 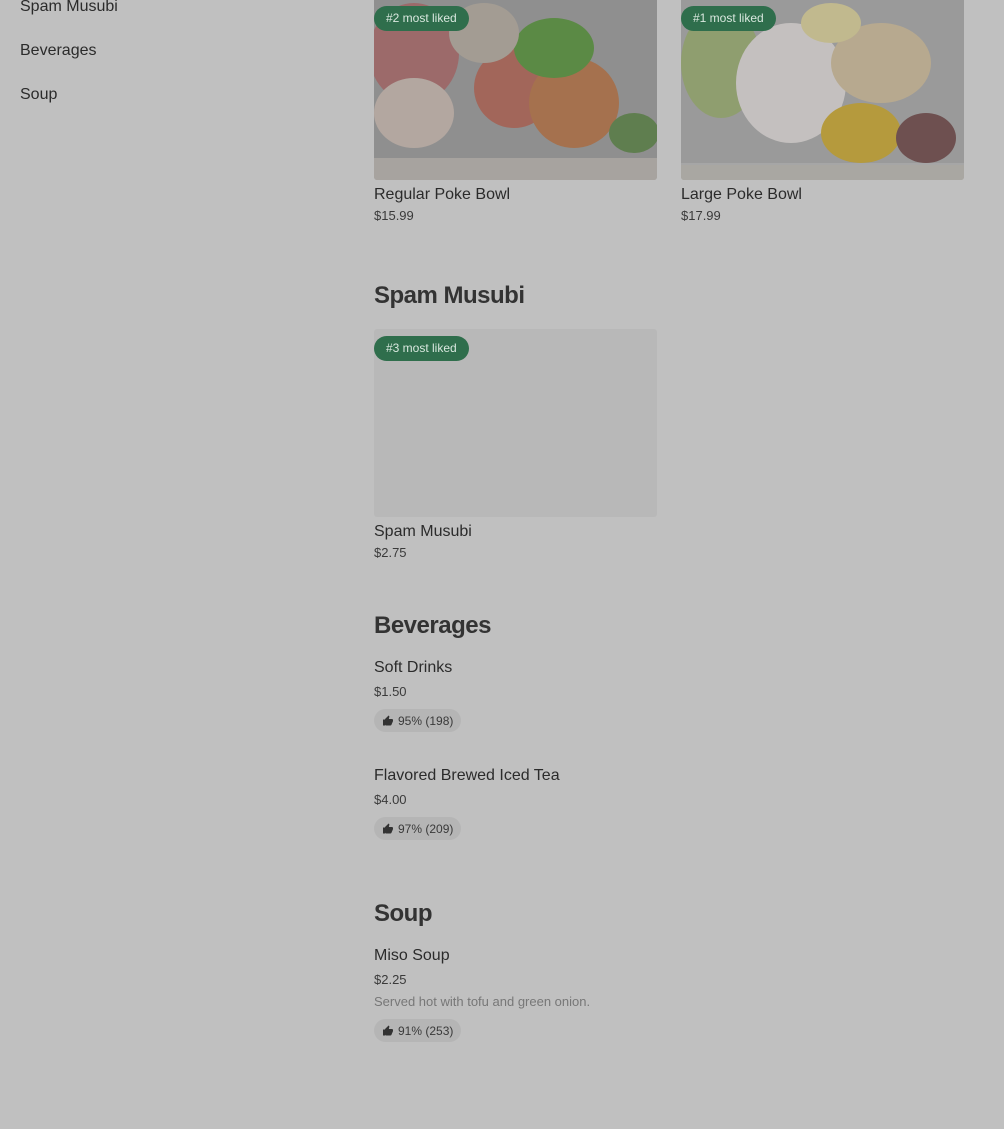 I want to click on item-name: Flavored Brewed Iced Tea, so click(x=467, y=775).